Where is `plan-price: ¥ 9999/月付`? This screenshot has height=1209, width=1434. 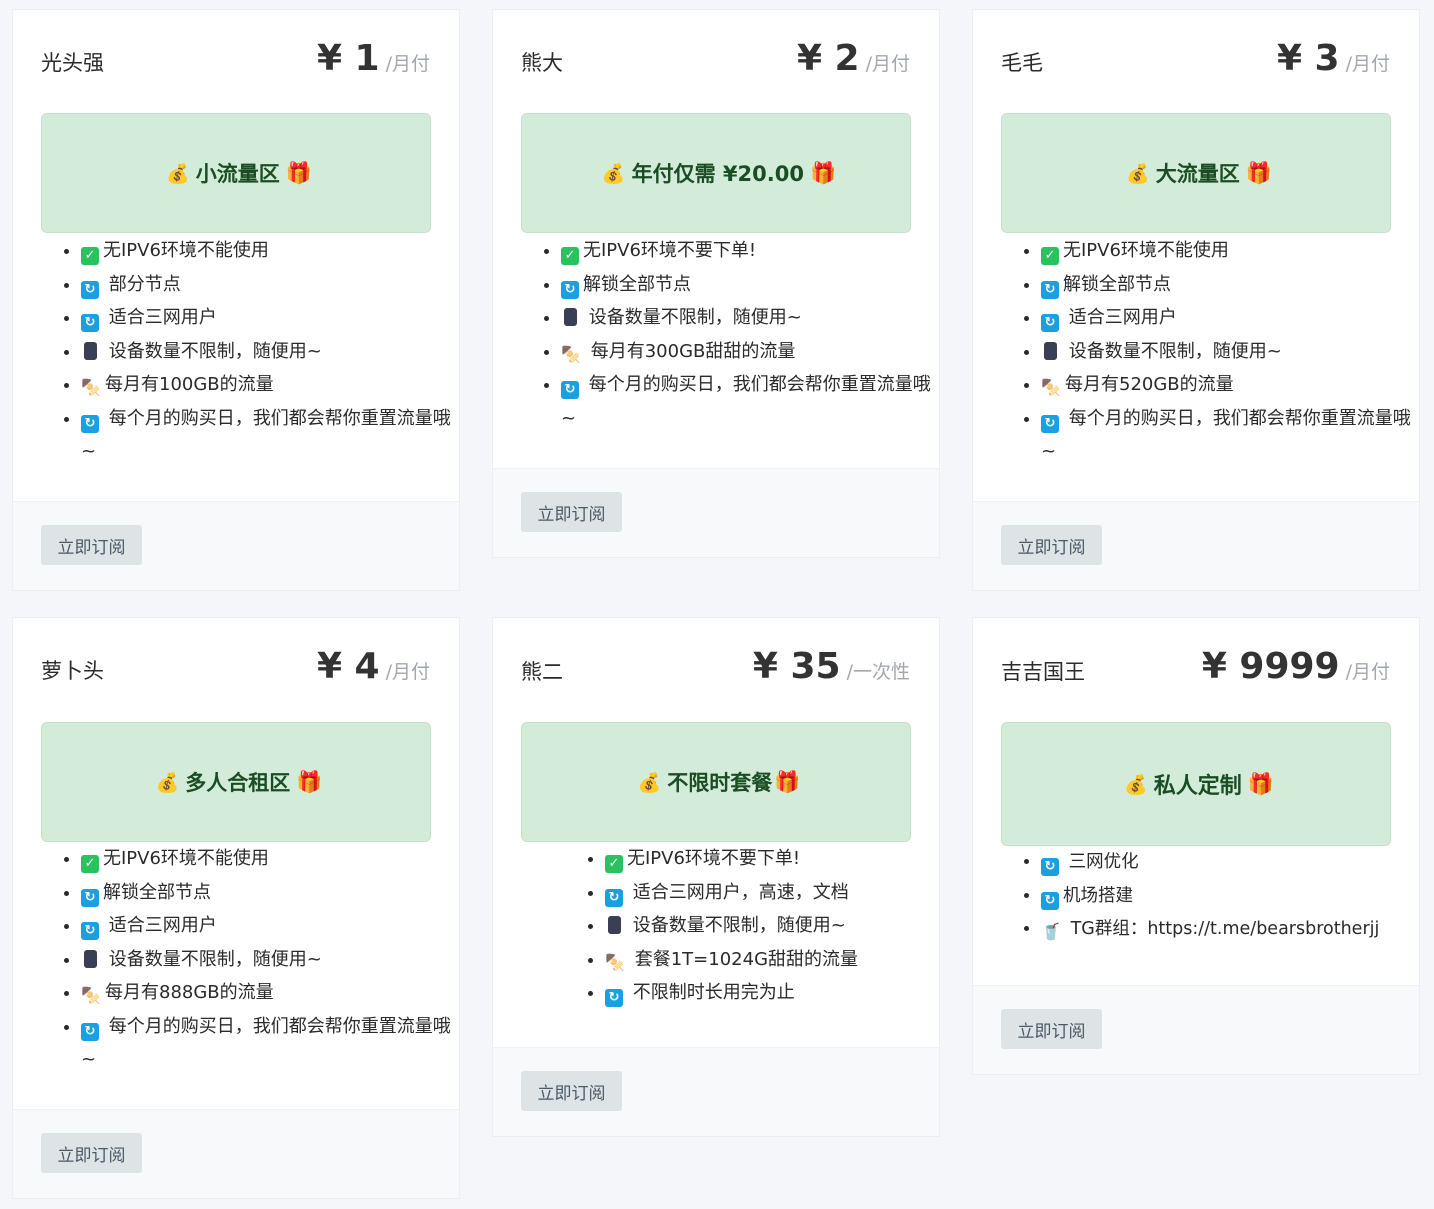
plan-price: ¥ 9999/月付 is located at coordinates (1296, 666).